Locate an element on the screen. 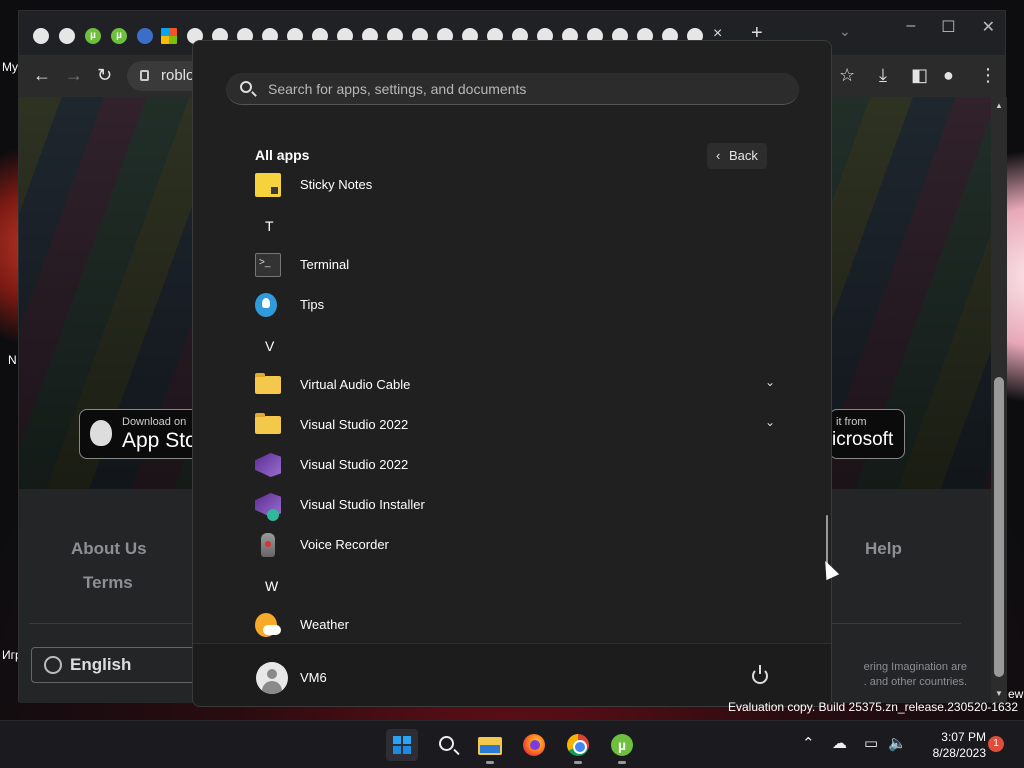  utorrent-icon: µ is located at coordinates (622, 745).